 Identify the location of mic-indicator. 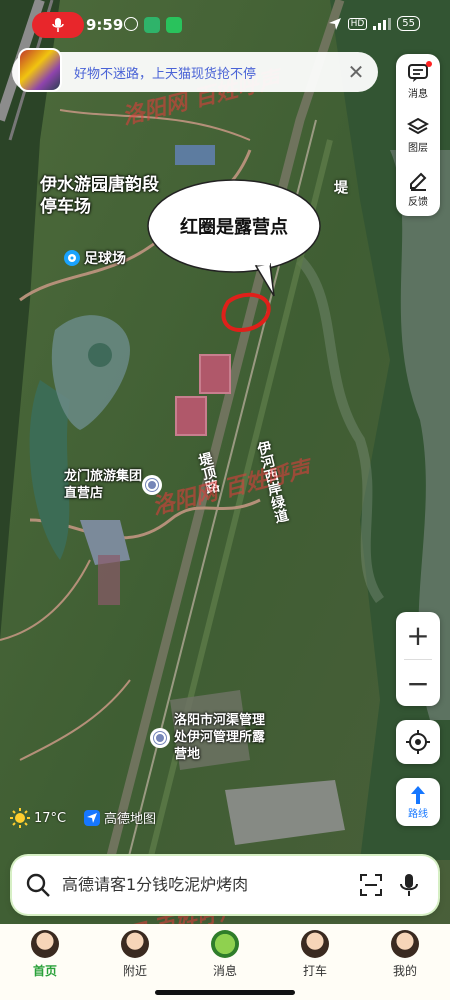
(58, 25).